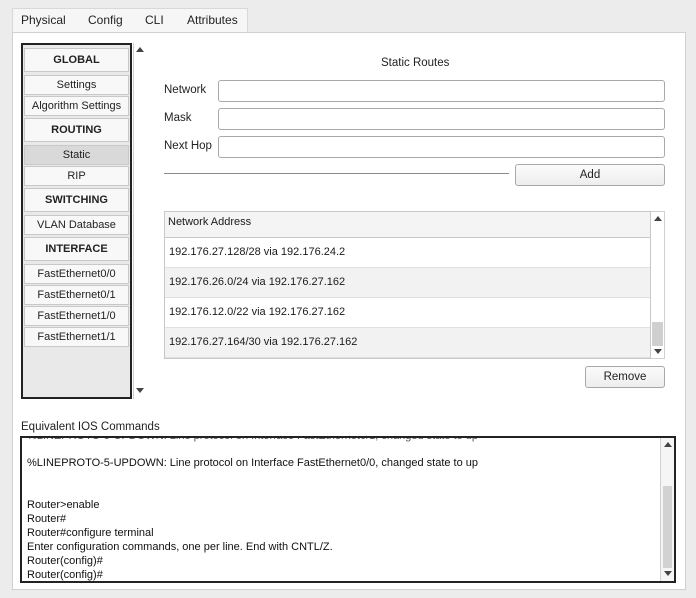 The image size is (696, 598). I want to click on nav-item-algorithm-settings: Algorithm Settings, so click(76, 106).